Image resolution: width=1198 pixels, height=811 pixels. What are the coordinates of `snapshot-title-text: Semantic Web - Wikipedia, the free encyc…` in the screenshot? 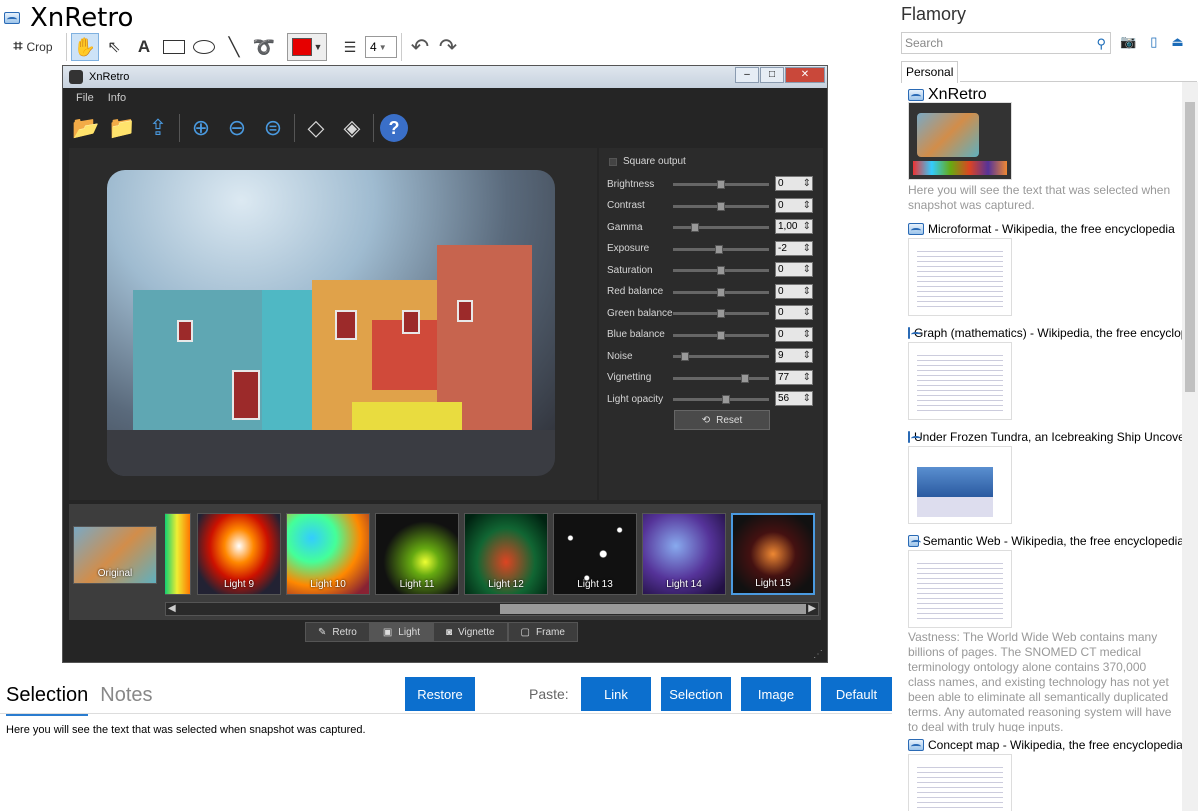 It's located at (1052, 541).